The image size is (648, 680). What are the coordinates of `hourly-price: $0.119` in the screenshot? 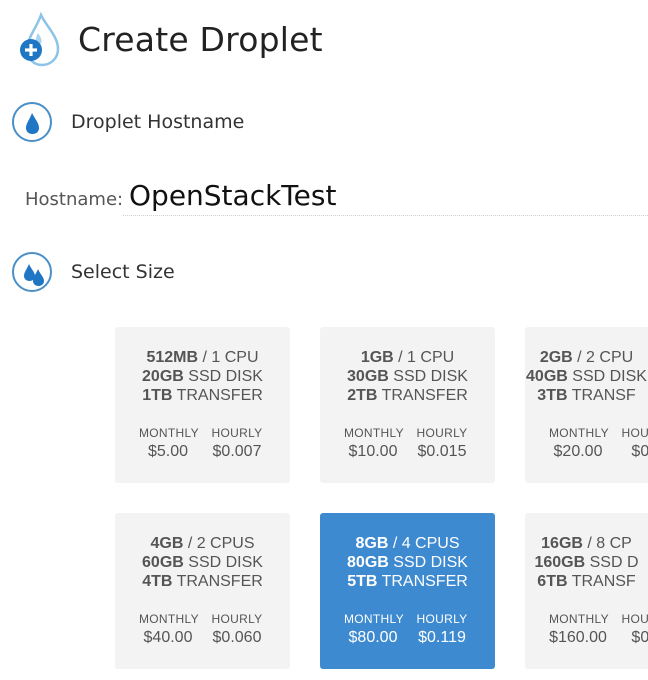 It's located at (442, 637).